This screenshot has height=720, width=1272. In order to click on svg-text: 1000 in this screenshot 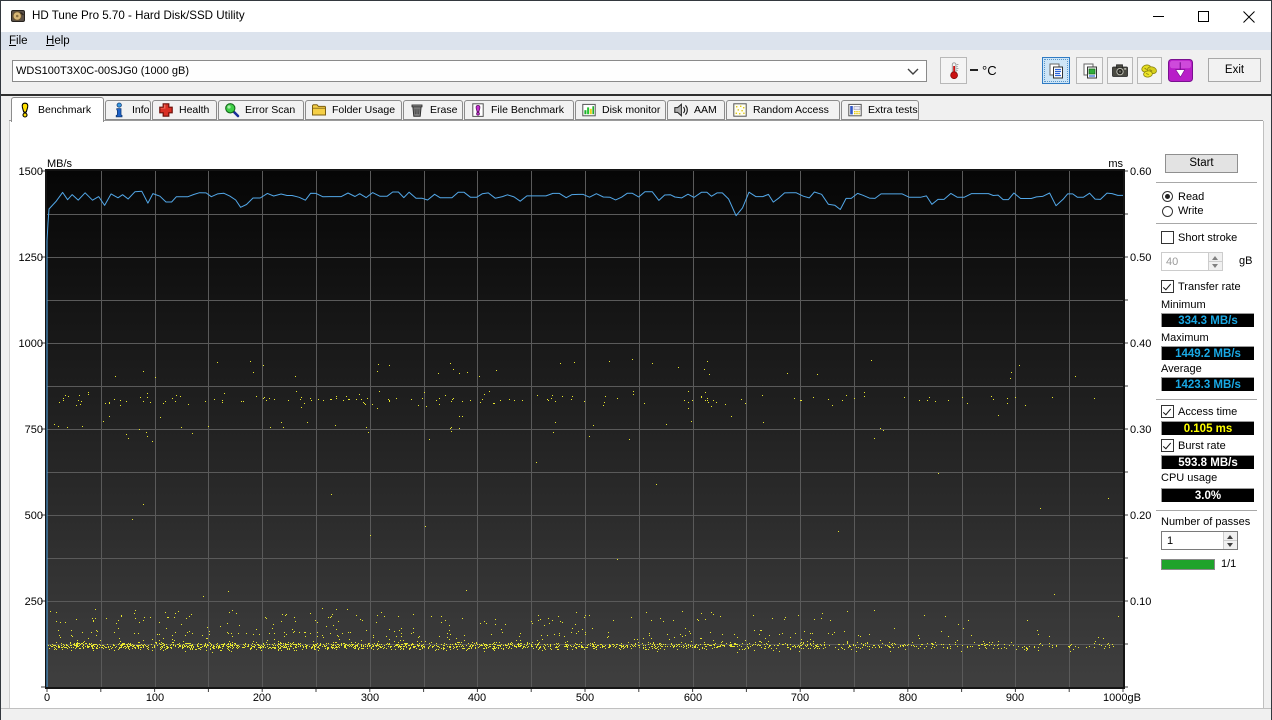, I will do `click(31, 344)`.